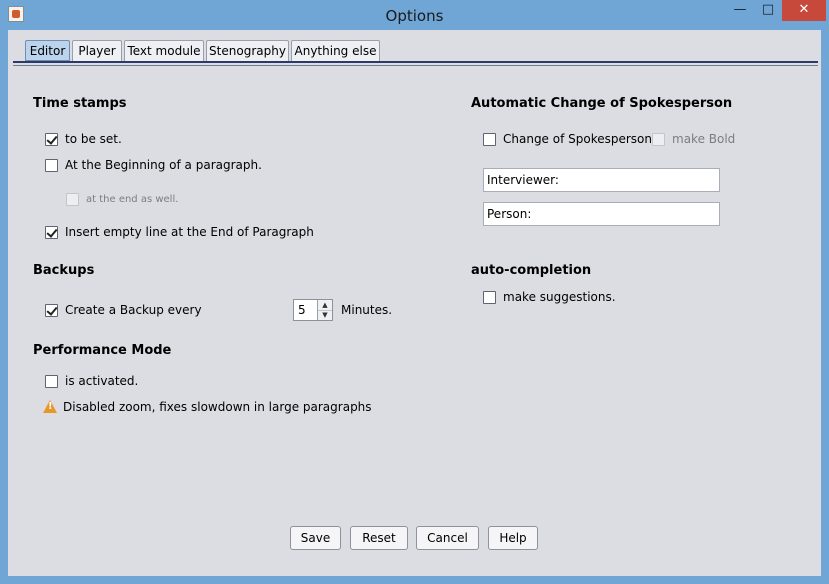  I want to click on tab-player: Player, so click(97, 50).